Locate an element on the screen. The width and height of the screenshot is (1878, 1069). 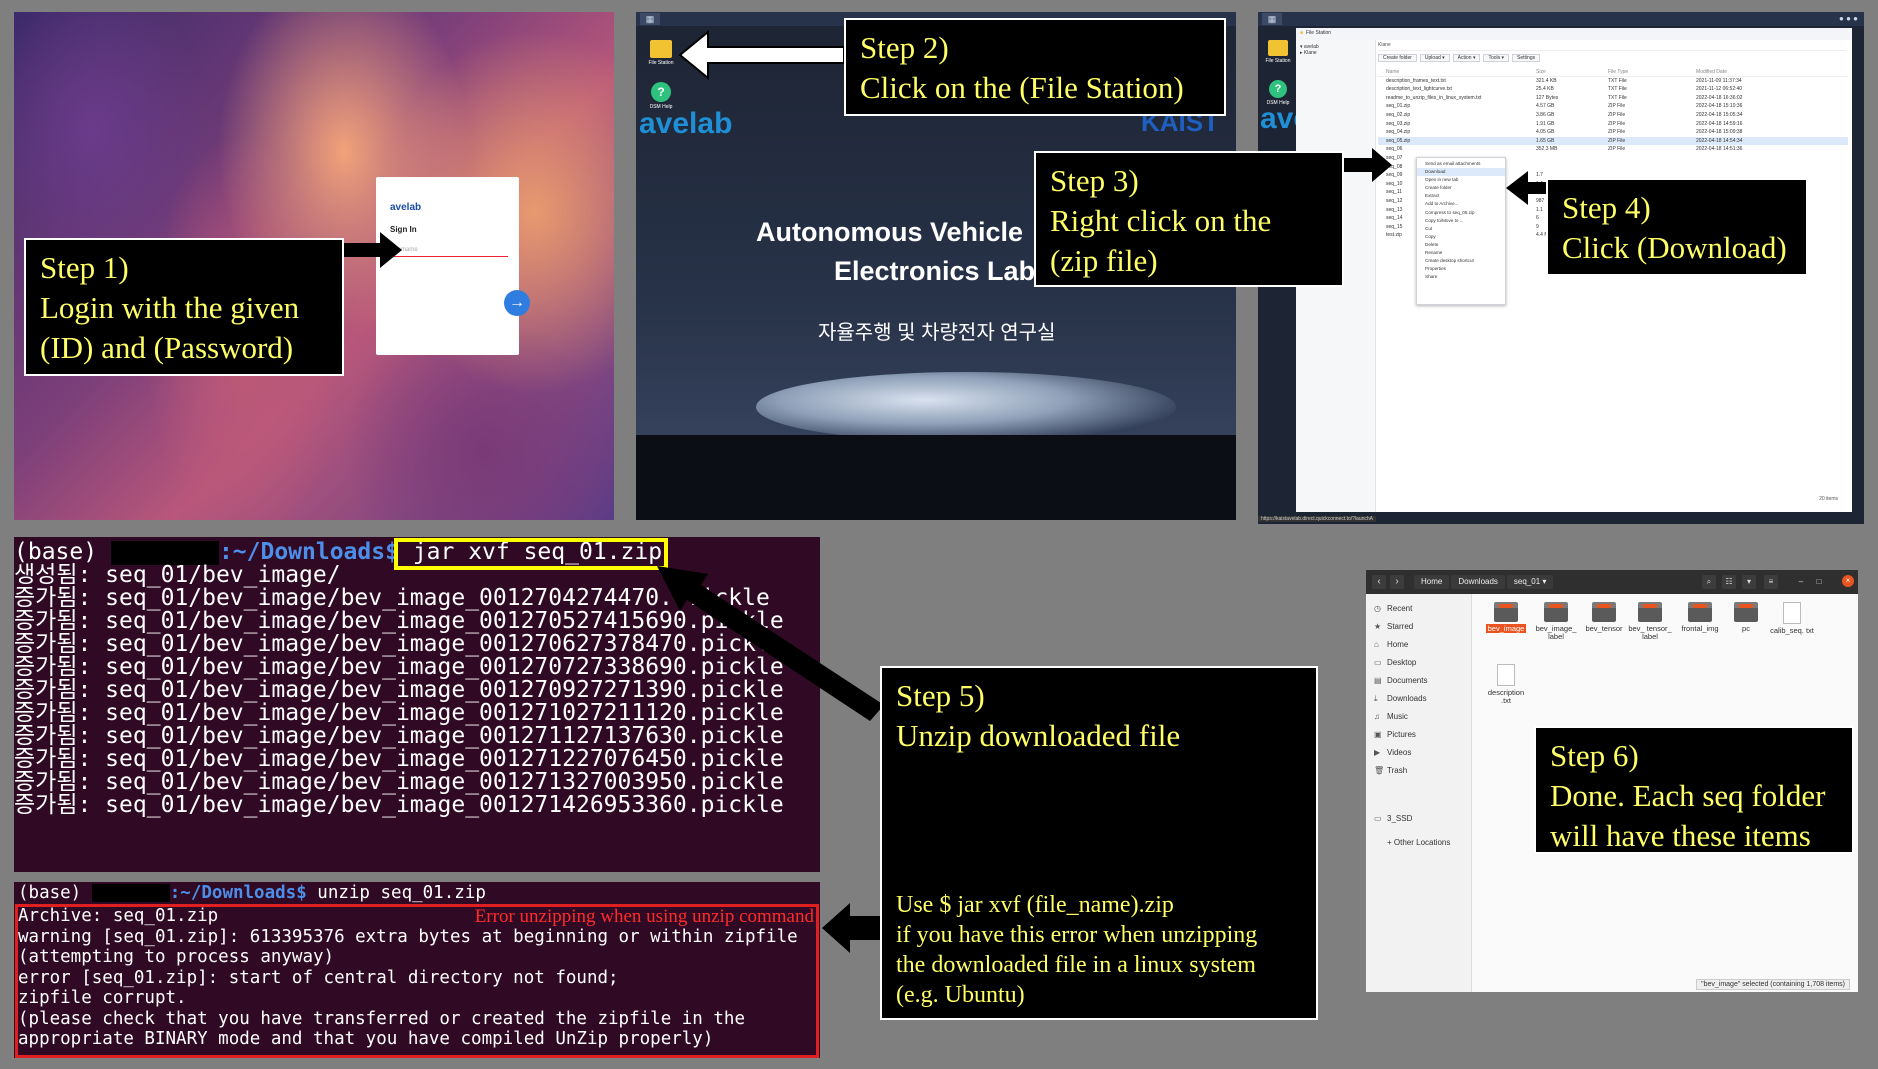
step5-line1: Step 5) is located at coordinates (940, 695).